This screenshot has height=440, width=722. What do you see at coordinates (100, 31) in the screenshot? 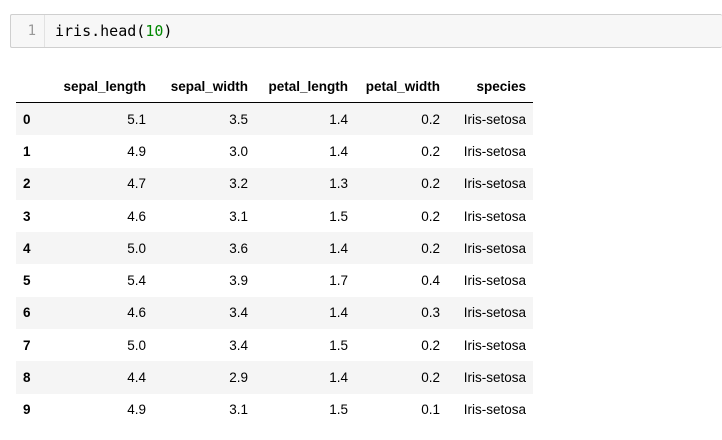
I see `code-call: iris.head(` at bounding box center [100, 31].